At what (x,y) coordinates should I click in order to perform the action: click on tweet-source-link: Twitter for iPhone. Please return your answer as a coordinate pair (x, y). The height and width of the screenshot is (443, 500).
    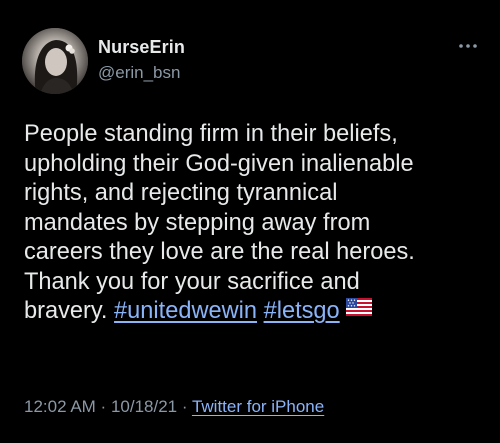
    Looking at the image, I should click on (258, 406).